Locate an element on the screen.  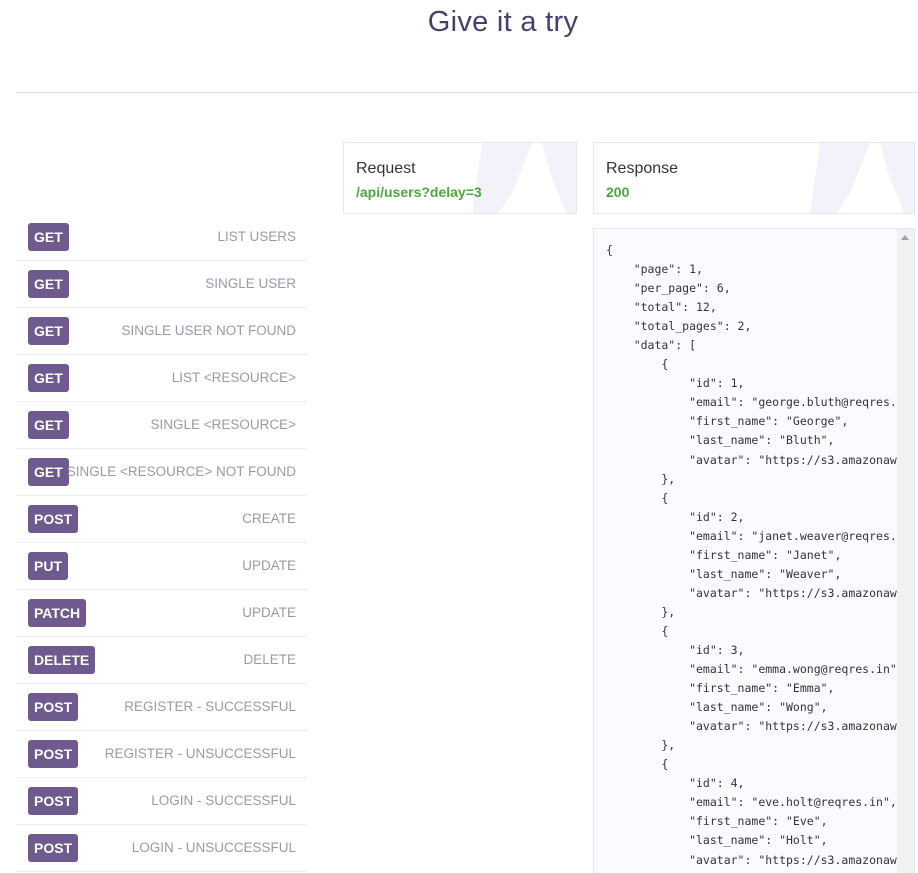
endpoint-label: SINGLE USER is located at coordinates (250, 283).